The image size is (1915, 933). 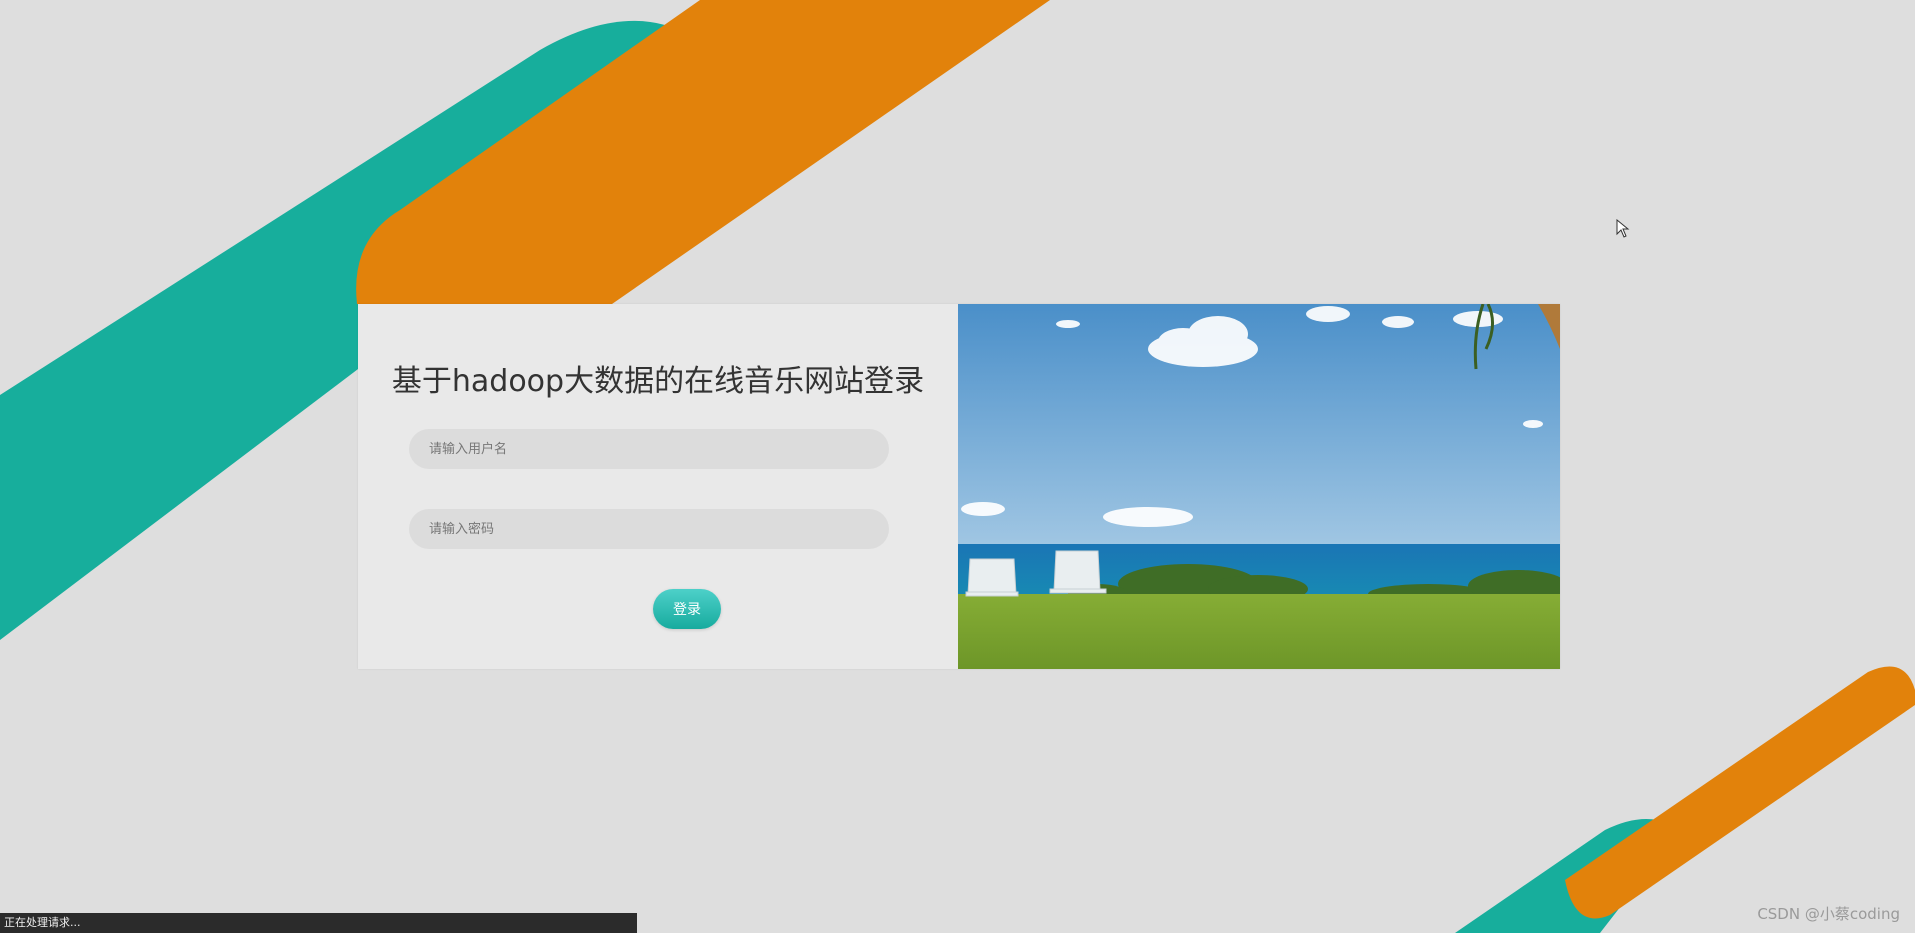 I want to click on orange-stripe-bottom, so click(x=1740, y=792).